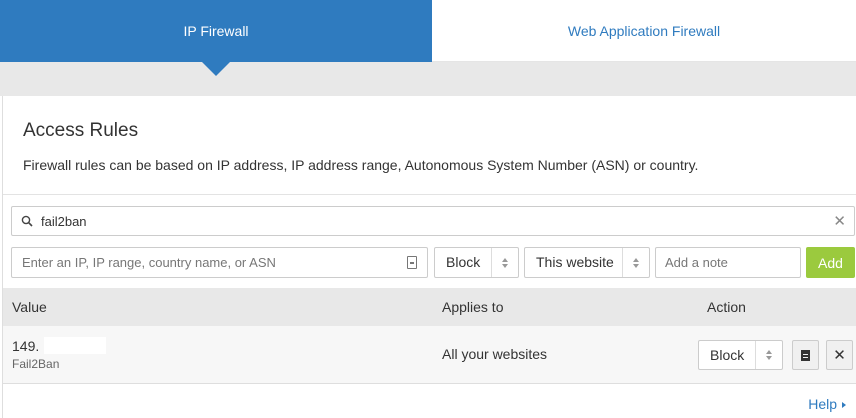 The image size is (856, 418). I want to click on note-field, so click(728, 262).